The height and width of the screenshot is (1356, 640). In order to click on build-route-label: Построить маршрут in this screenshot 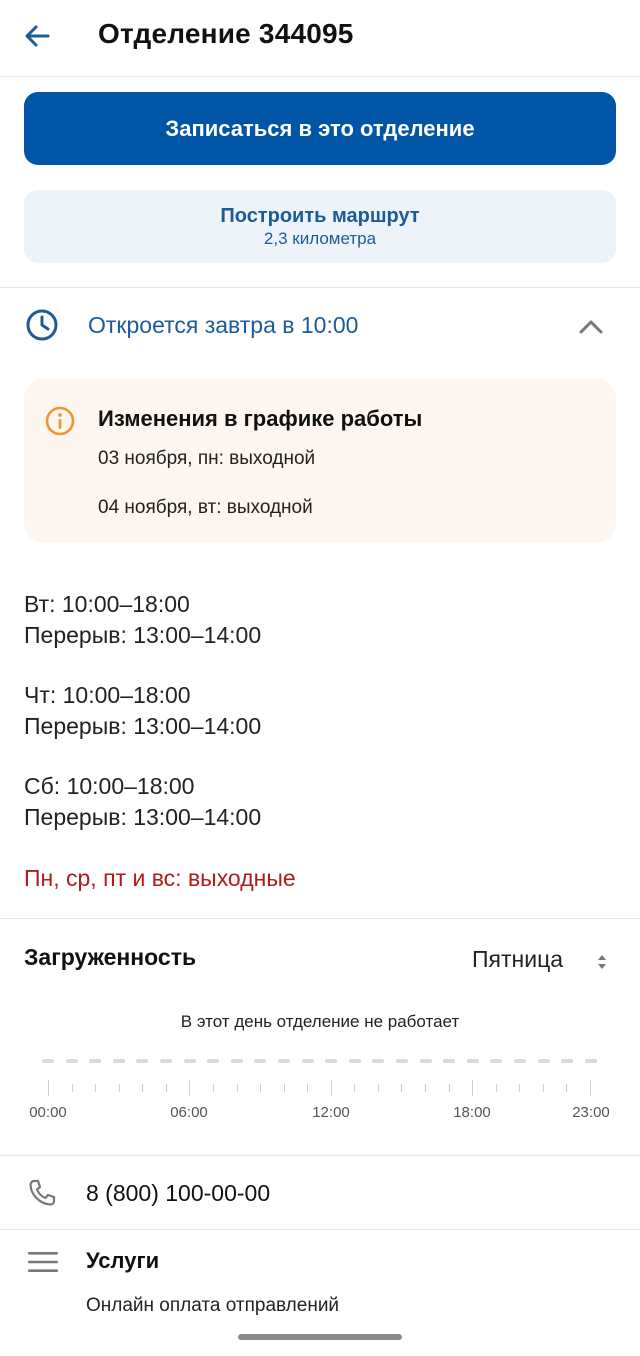, I will do `click(320, 215)`.